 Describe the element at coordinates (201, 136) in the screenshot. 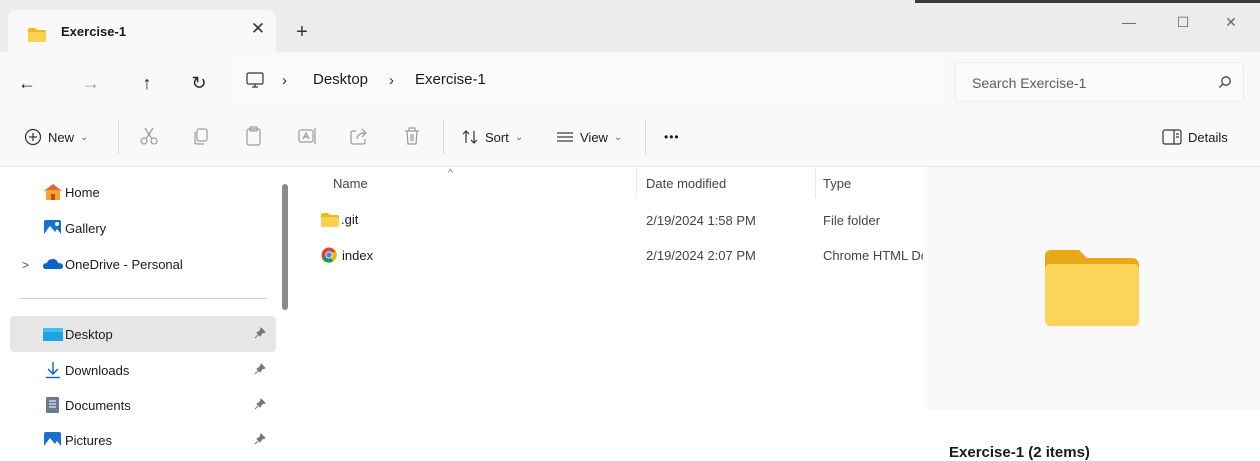

I see `copy-icon` at that location.